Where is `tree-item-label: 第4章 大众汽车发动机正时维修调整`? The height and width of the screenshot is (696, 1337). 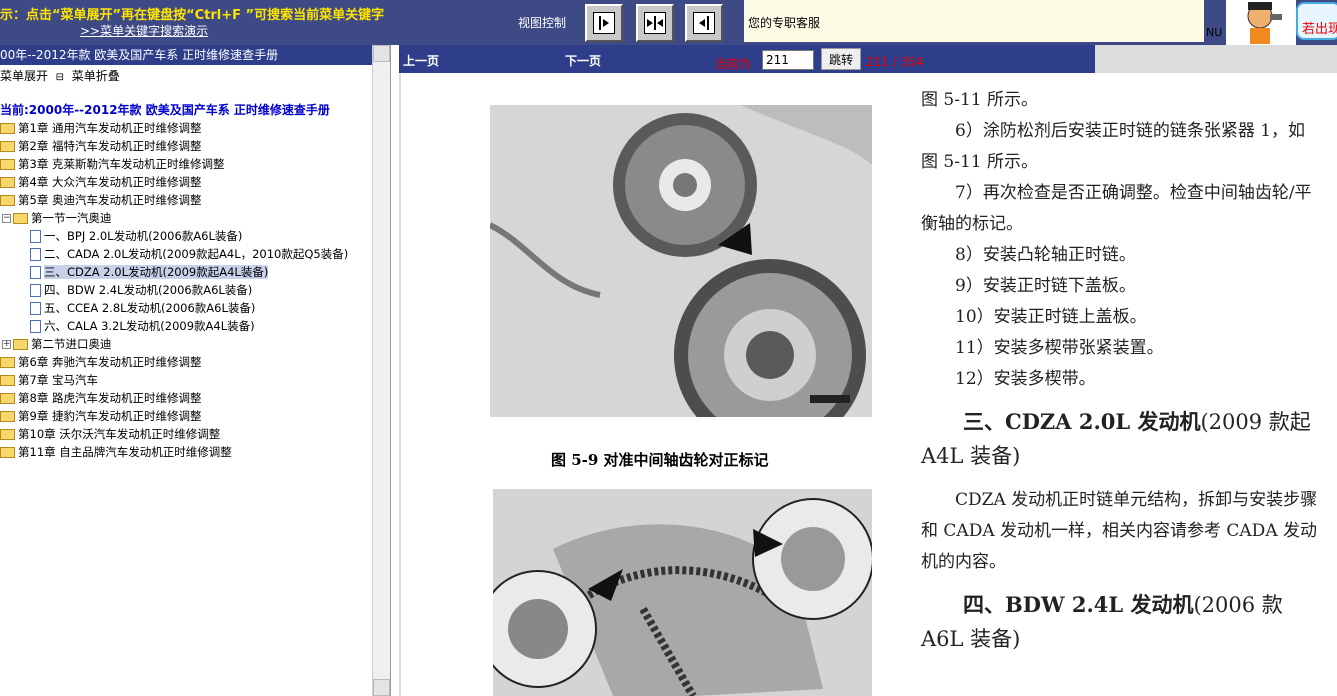
tree-item-label: 第4章 大众汽车发动机正时维修调整 is located at coordinates (110, 182).